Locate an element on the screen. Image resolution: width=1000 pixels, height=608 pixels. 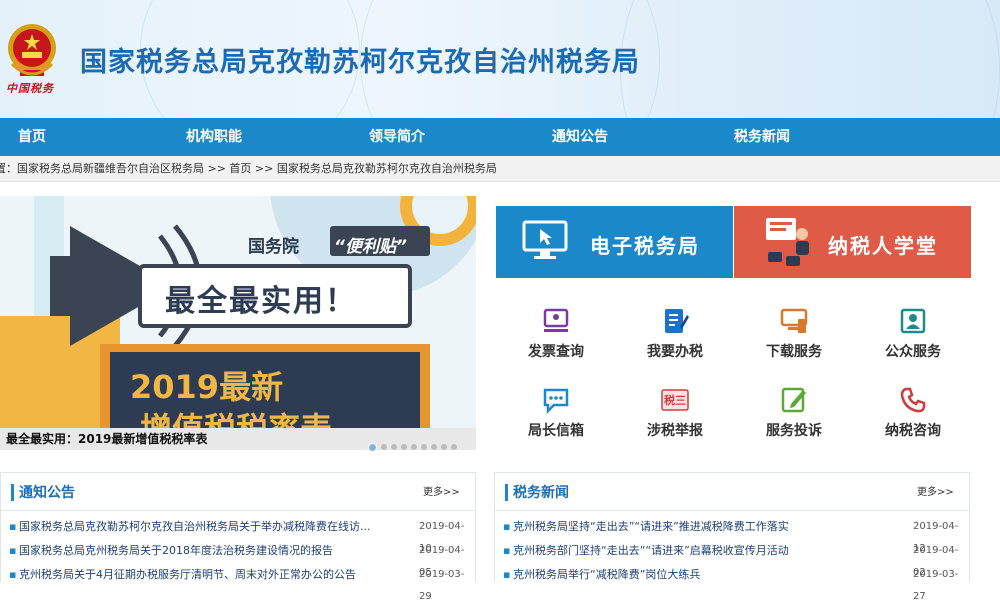
service-tax-report: 税三 涉税举报 is located at coordinates (675, 414).